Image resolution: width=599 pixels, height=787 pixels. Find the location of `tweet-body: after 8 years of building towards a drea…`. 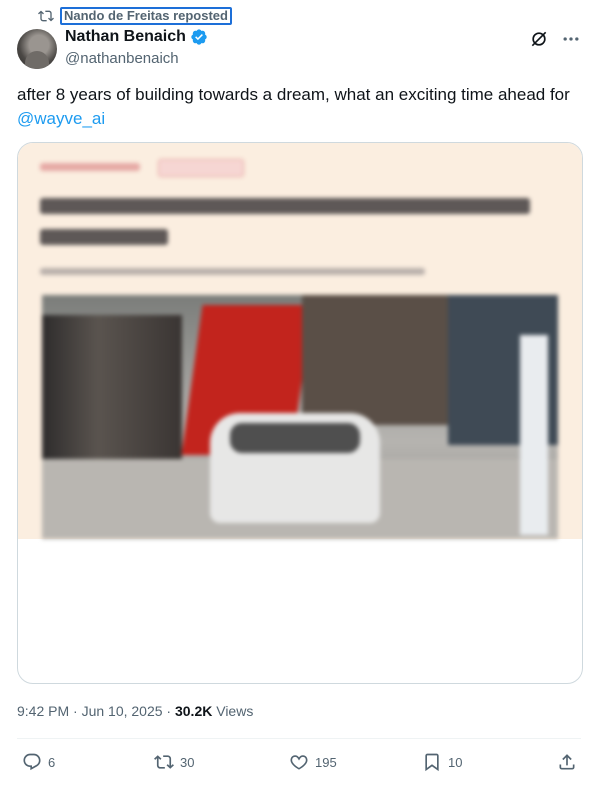

tweet-body: after 8 years of building towards a drea… is located at coordinates (293, 94).